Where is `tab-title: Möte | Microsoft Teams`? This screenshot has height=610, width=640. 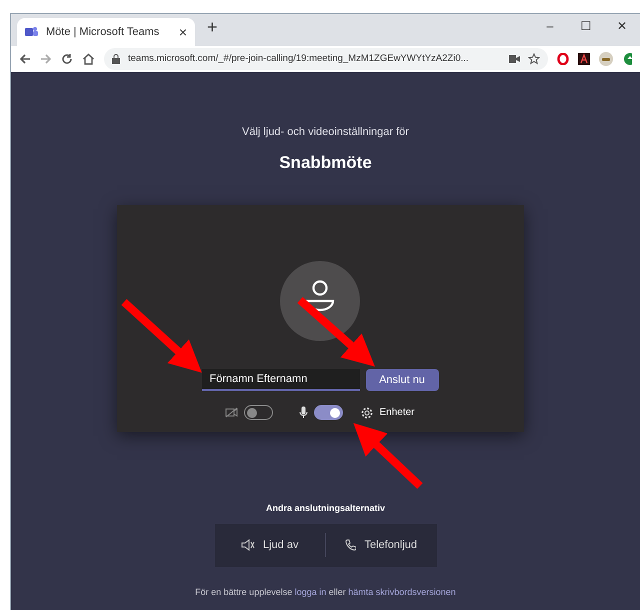 tab-title: Möte | Microsoft Teams is located at coordinates (103, 32).